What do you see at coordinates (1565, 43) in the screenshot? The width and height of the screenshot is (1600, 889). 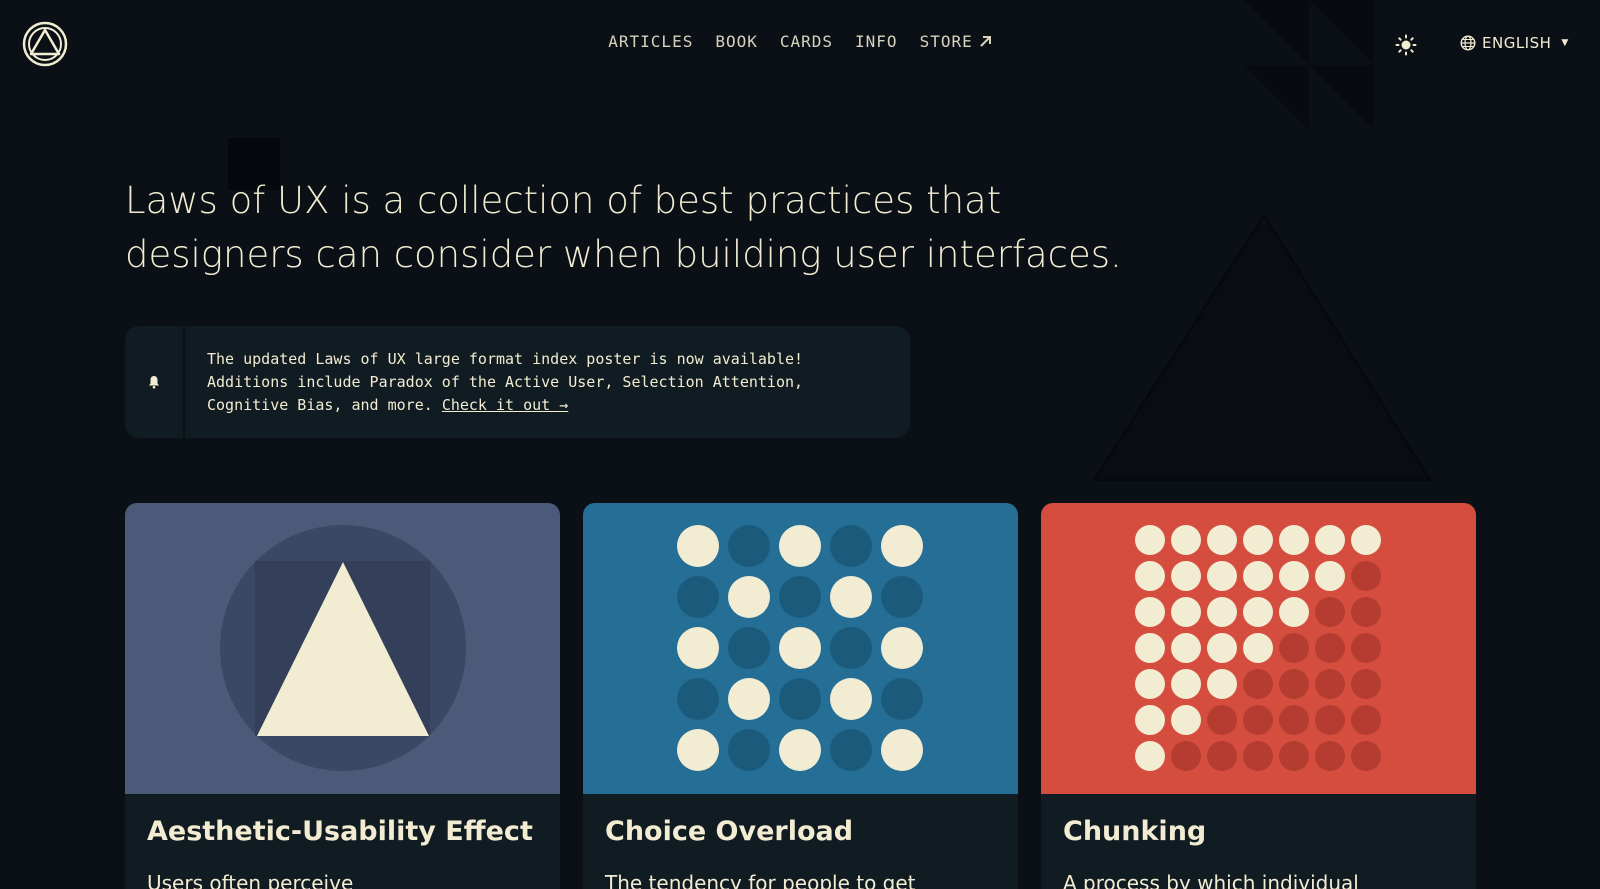 I see `chevron-down-icon: ▼` at bounding box center [1565, 43].